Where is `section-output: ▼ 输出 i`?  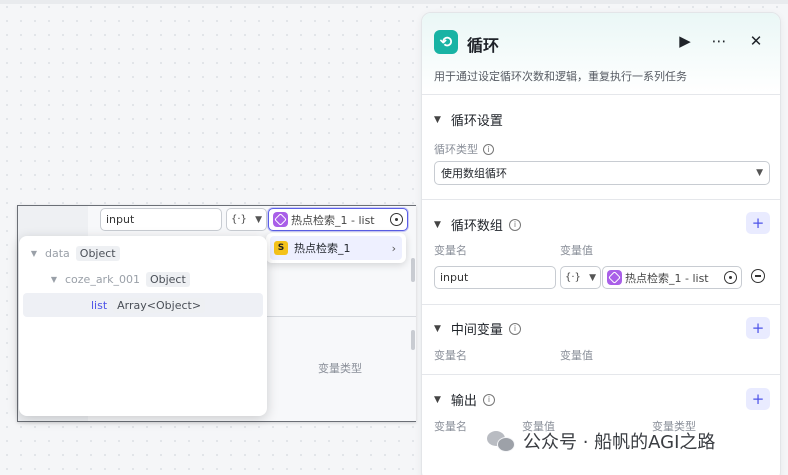 section-output: ▼ 输出 i is located at coordinates (464, 399).